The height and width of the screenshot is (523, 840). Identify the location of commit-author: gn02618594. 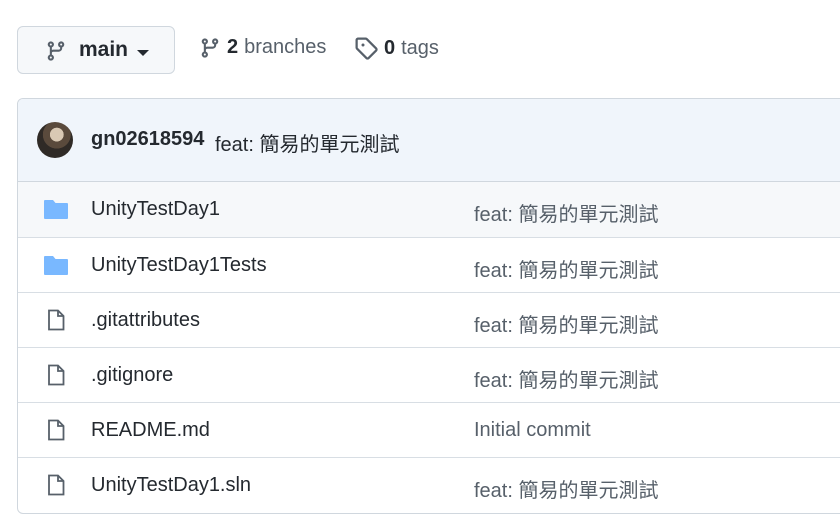
(147, 139).